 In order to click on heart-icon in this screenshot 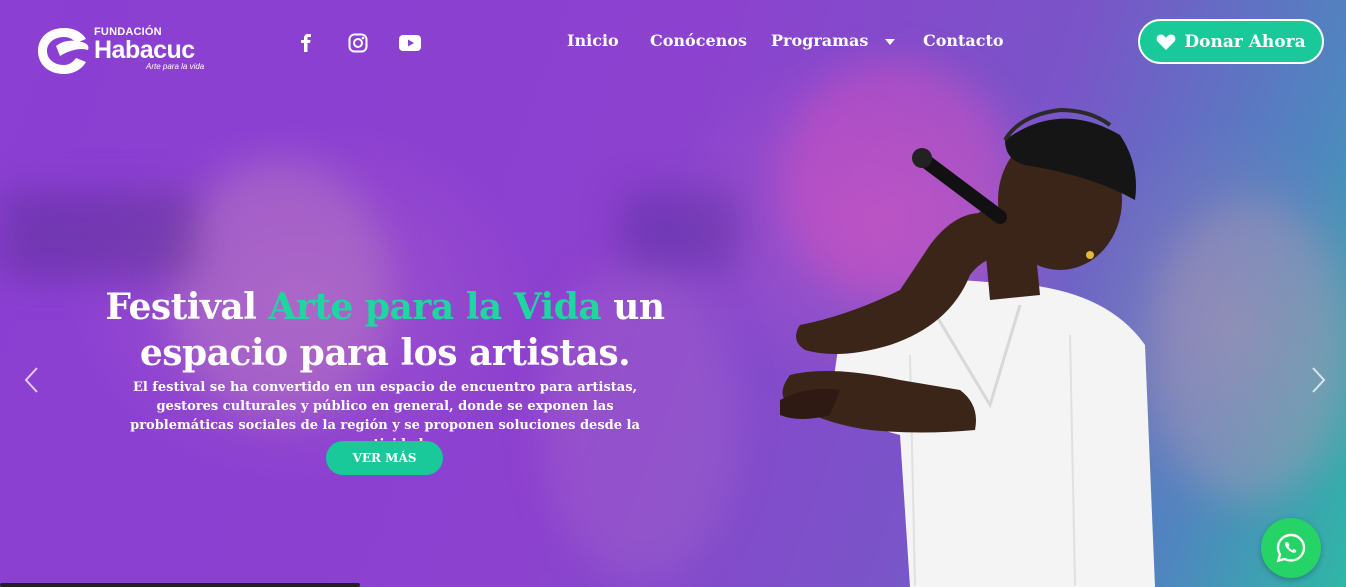, I will do `click(1166, 42)`.